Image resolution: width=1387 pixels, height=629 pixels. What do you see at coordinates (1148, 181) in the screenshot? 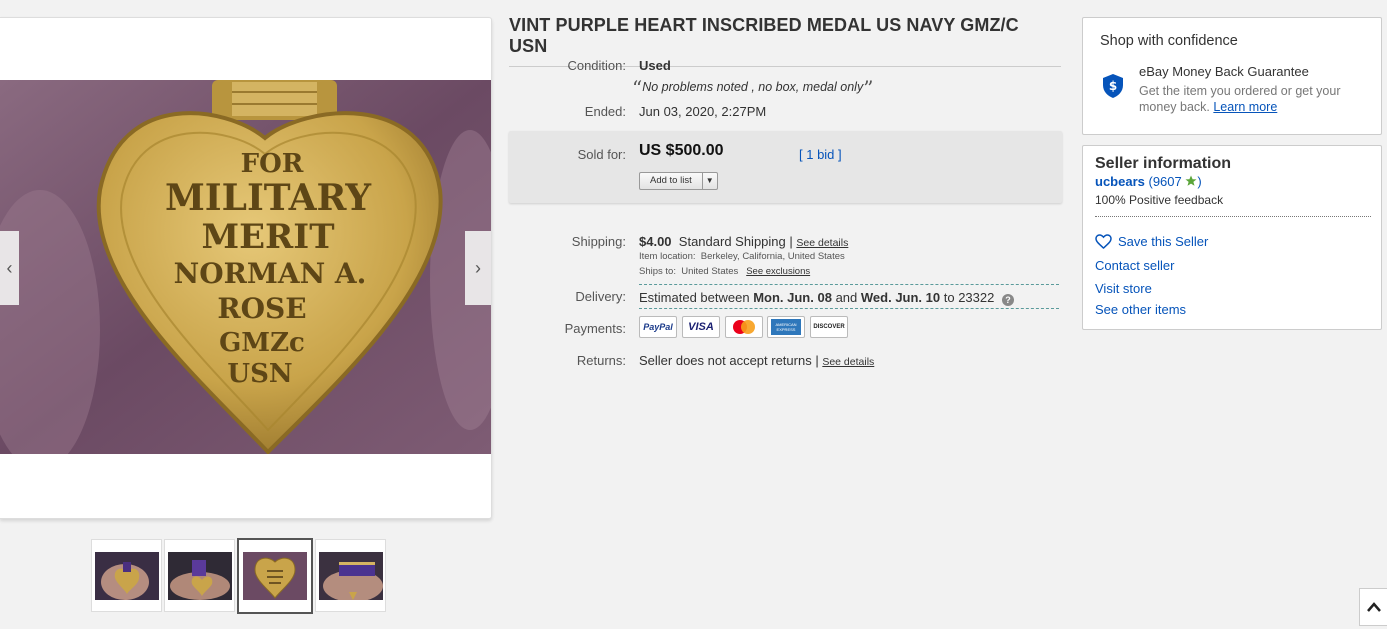
I see `seller-identity: ucbears (9607 )` at bounding box center [1148, 181].